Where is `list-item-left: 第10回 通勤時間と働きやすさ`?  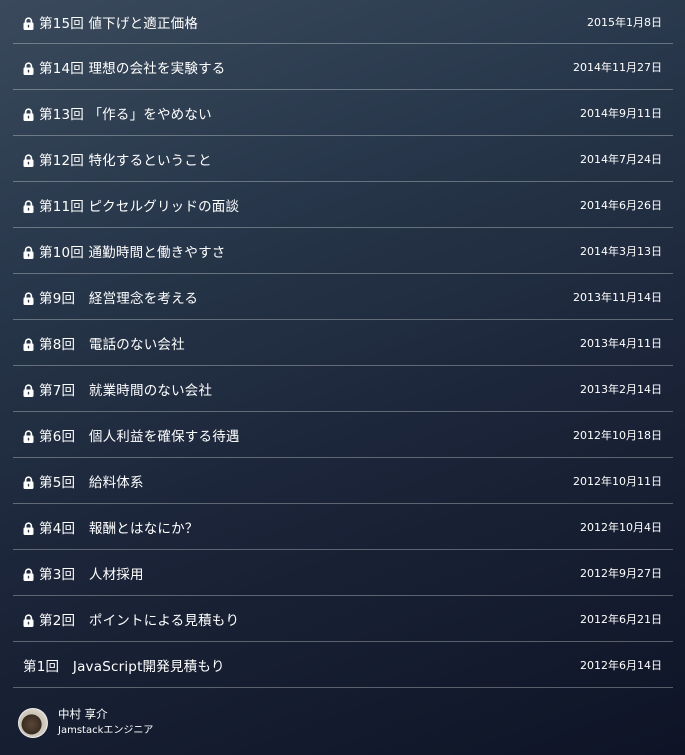
list-item-left: 第10回 通勤時間と働きやすさ is located at coordinates (296, 251).